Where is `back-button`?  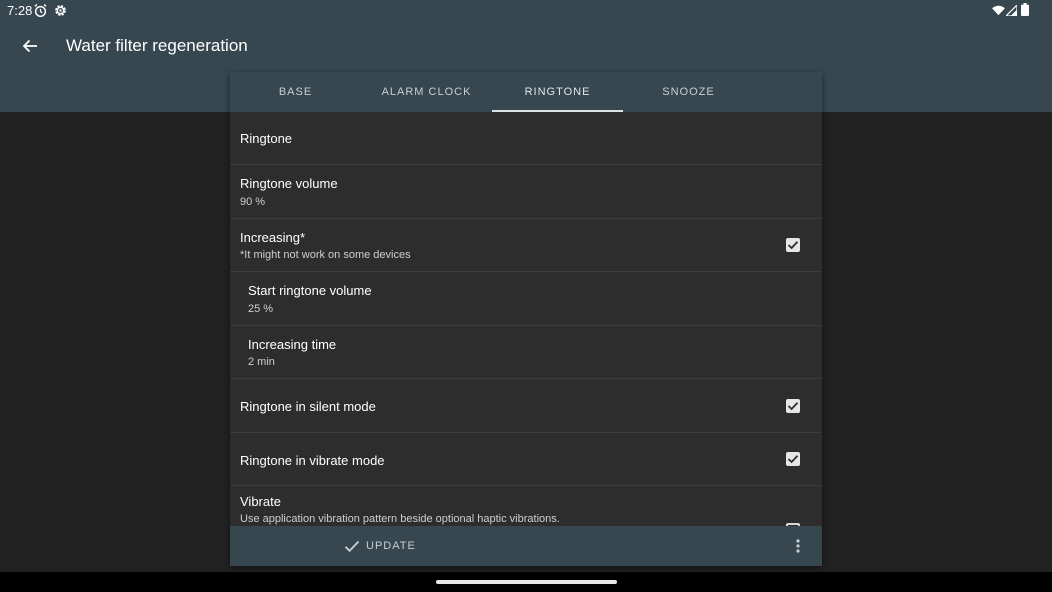
back-button is located at coordinates (30, 46).